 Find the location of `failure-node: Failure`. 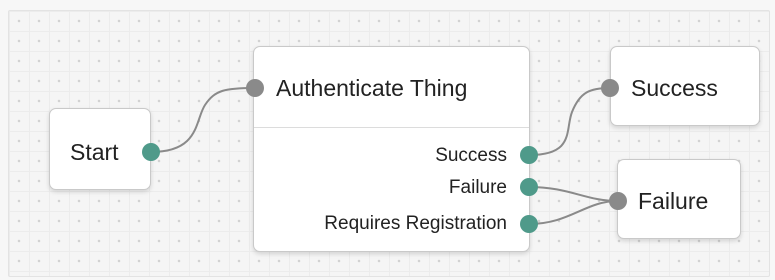

failure-node: Failure is located at coordinates (679, 199).